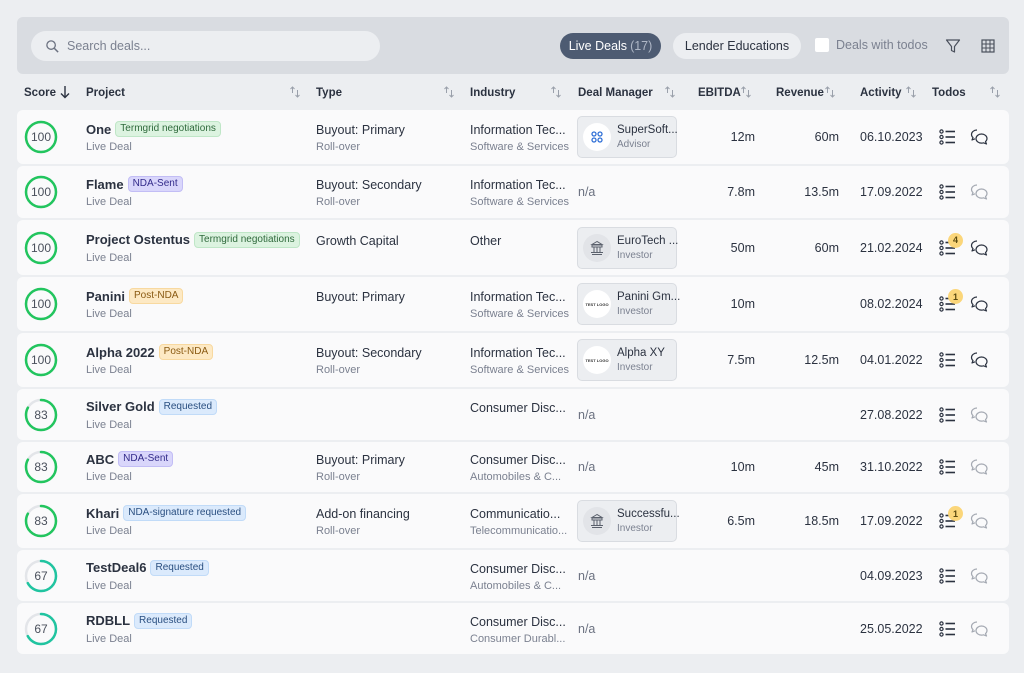  What do you see at coordinates (135, 296) in the screenshot?
I see `project-name-cell: Panini Post-NDA` at bounding box center [135, 296].